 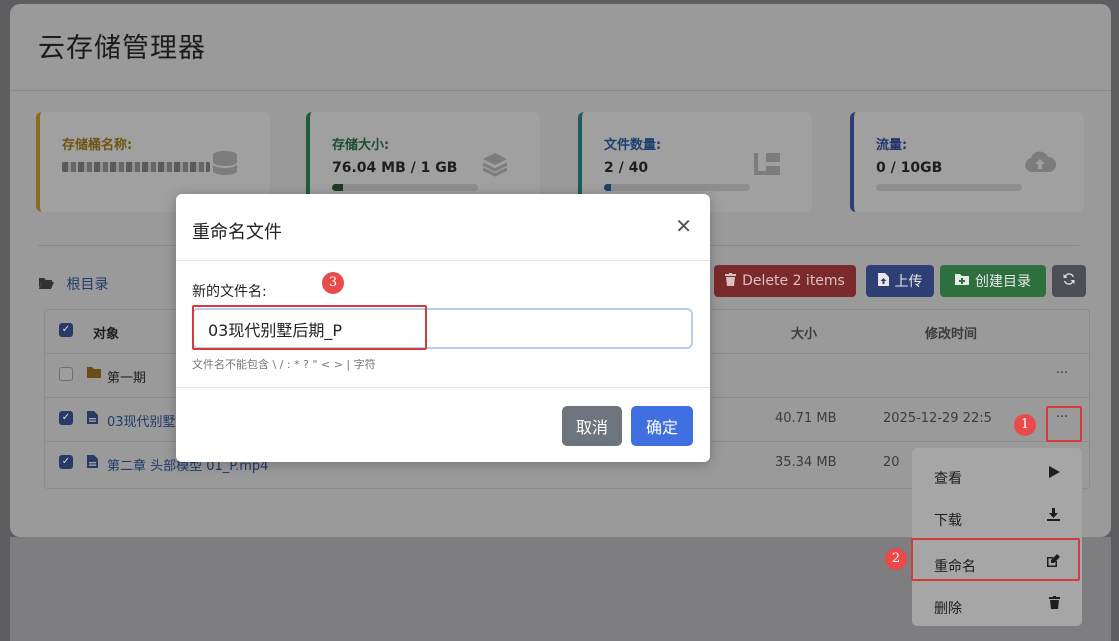 I want to click on row-context-menu: 查看 下载 重命名 删除, so click(x=997, y=537).